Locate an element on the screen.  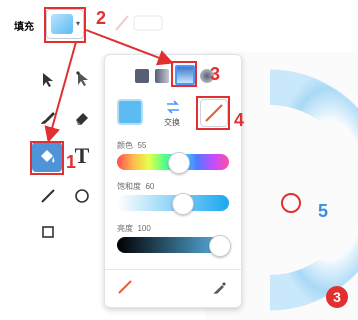
annotation-number-5: 5 is located at coordinates (323, 211).